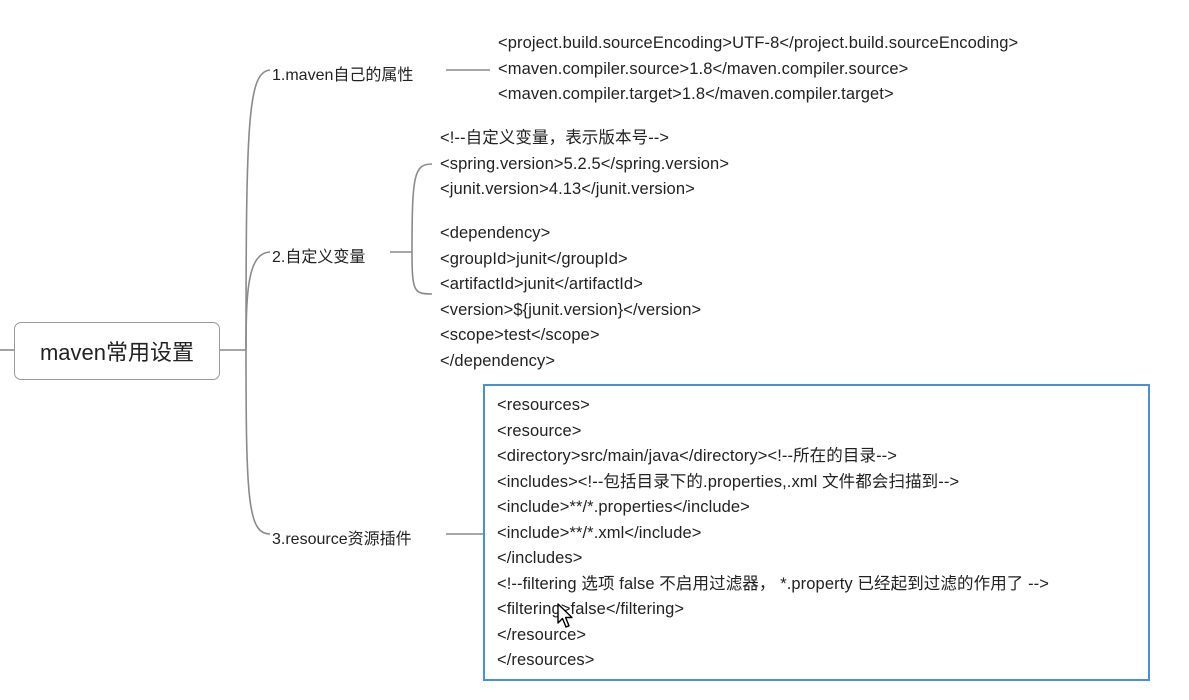 This screenshot has width=1189, height=700. Describe the element at coordinates (258, 210) in the screenshot. I see `branch-1-connector` at that location.